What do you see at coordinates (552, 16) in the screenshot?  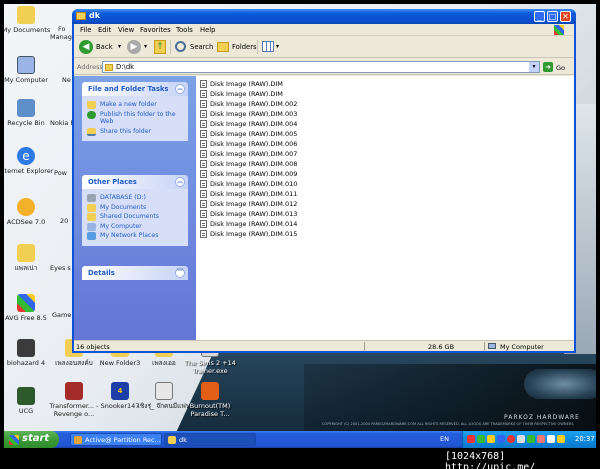 I see `maximize-button: □` at bounding box center [552, 16].